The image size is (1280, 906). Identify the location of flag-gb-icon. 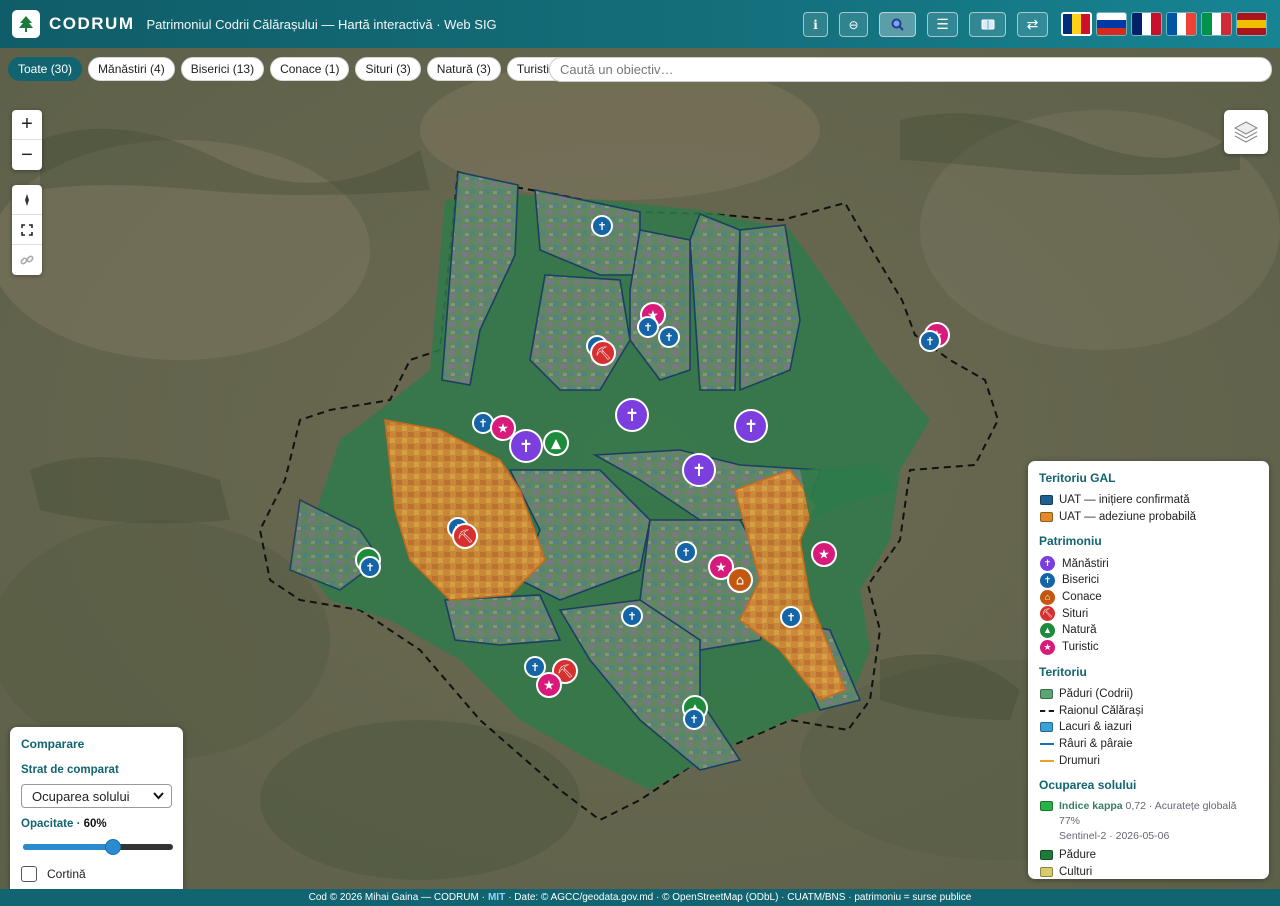
(1146, 24).